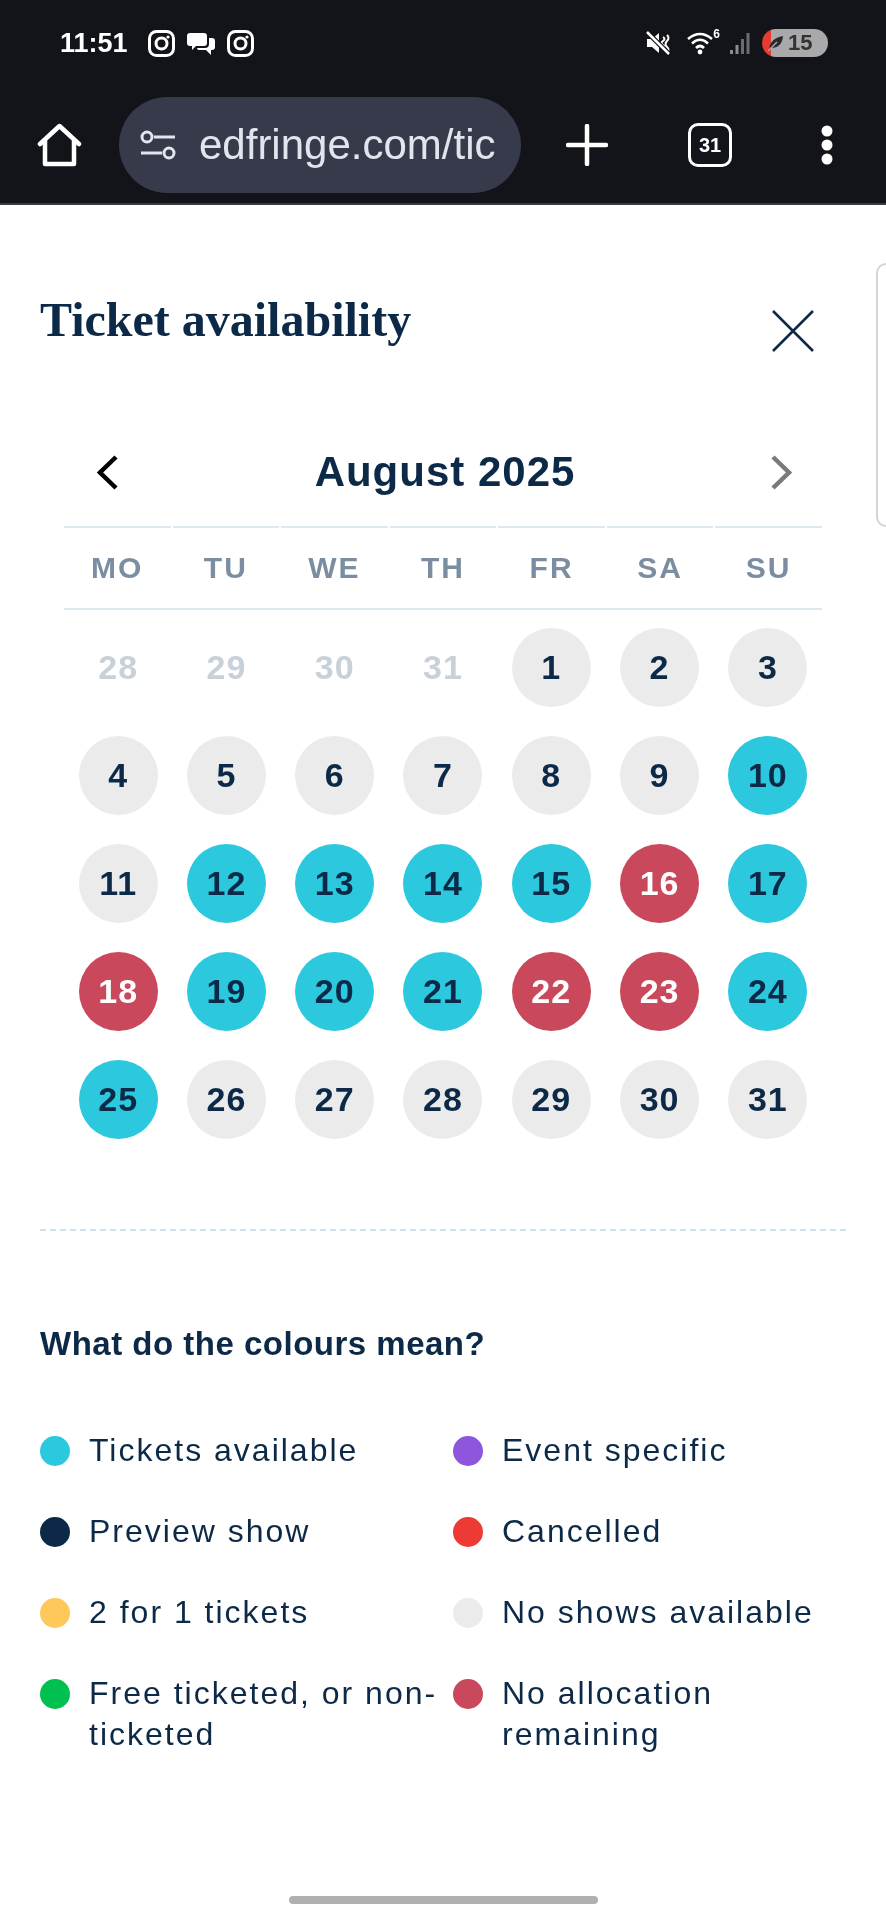 This screenshot has width=886, height=1920. I want to click on close-button, so click(793, 331).